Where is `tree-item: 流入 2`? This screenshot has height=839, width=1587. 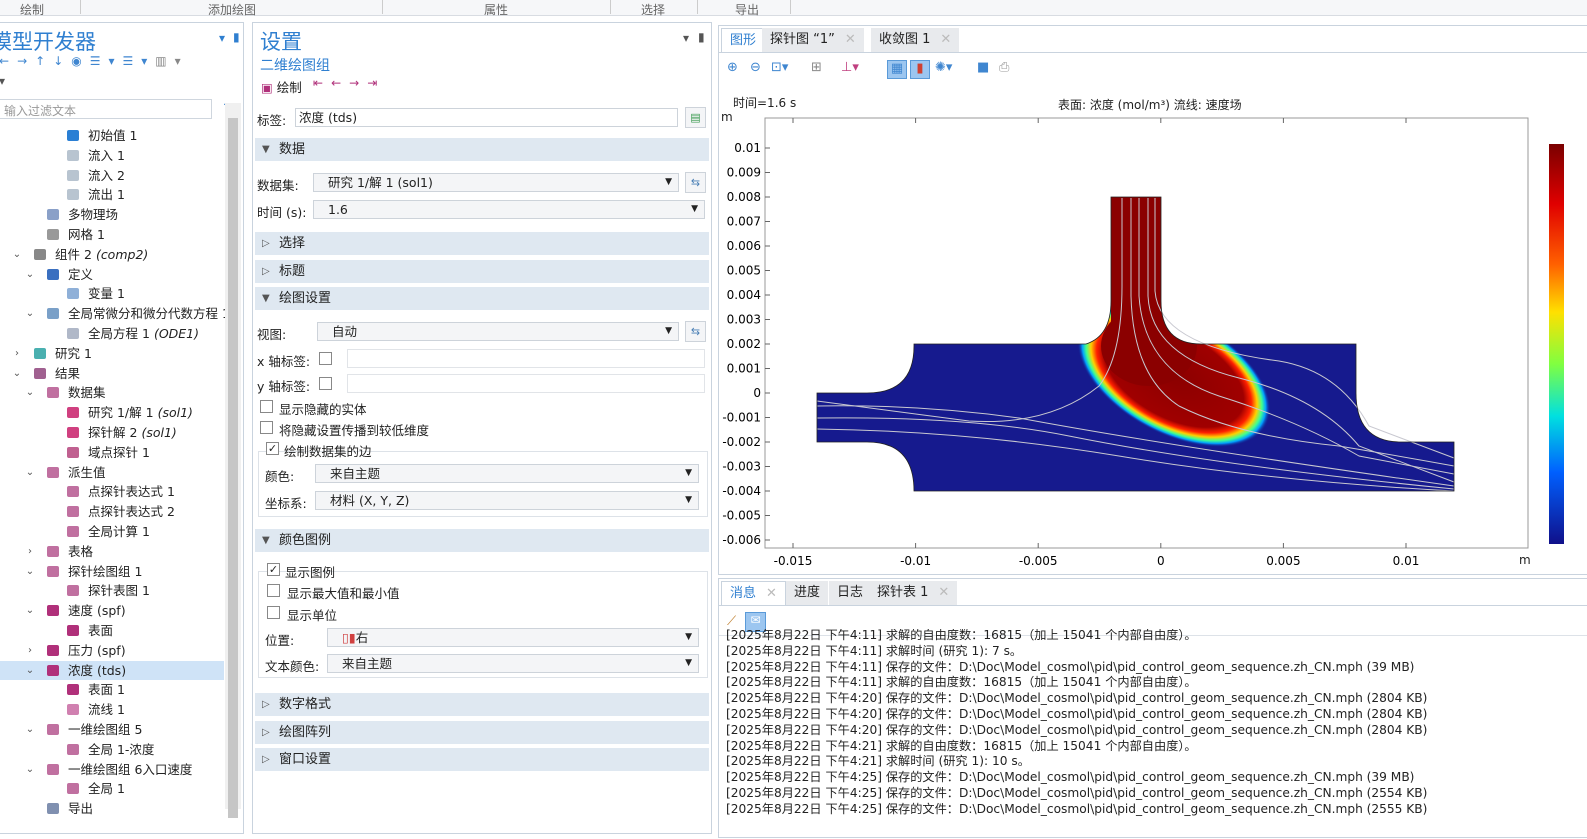
tree-item: 流入 2 is located at coordinates (112, 176).